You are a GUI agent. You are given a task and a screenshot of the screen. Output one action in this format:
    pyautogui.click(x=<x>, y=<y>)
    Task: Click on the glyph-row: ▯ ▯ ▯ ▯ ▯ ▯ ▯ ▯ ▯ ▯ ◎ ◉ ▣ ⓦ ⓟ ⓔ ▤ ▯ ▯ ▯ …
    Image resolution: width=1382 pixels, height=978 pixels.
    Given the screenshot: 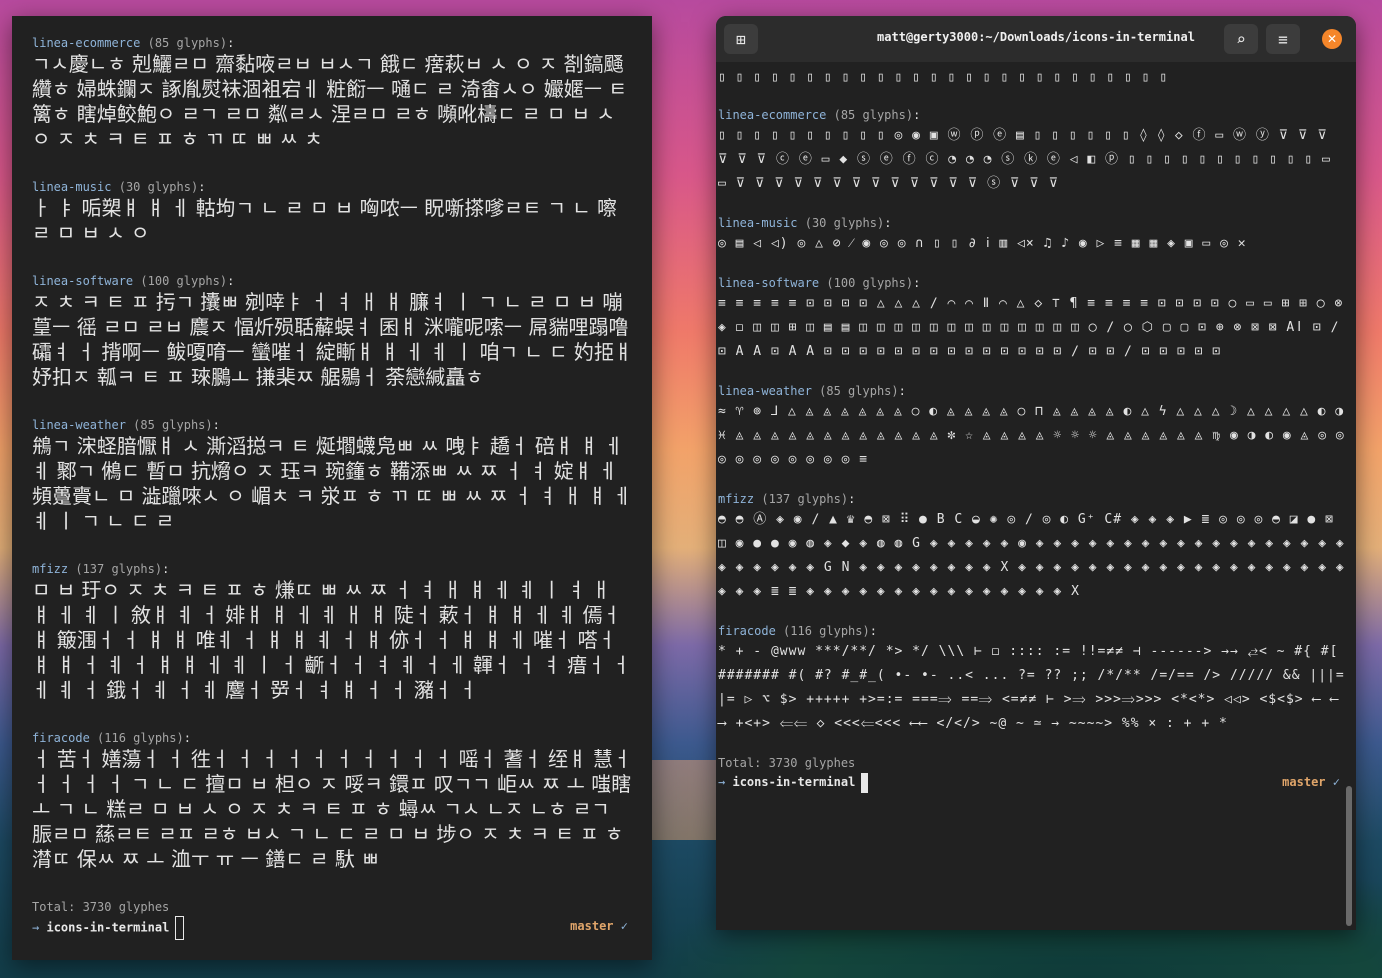 What is the action you would take?
    pyautogui.click(x=1024, y=159)
    